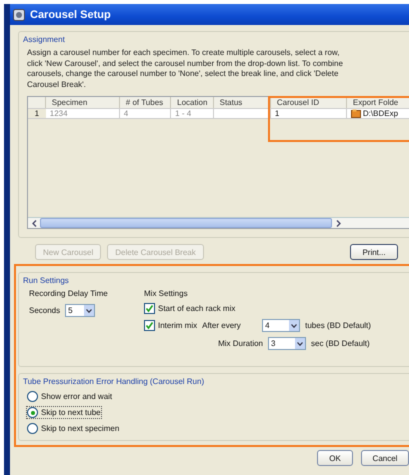 The width and height of the screenshot is (409, 475). I want to click on window-title: Carousel Setup, so click(70, 14).